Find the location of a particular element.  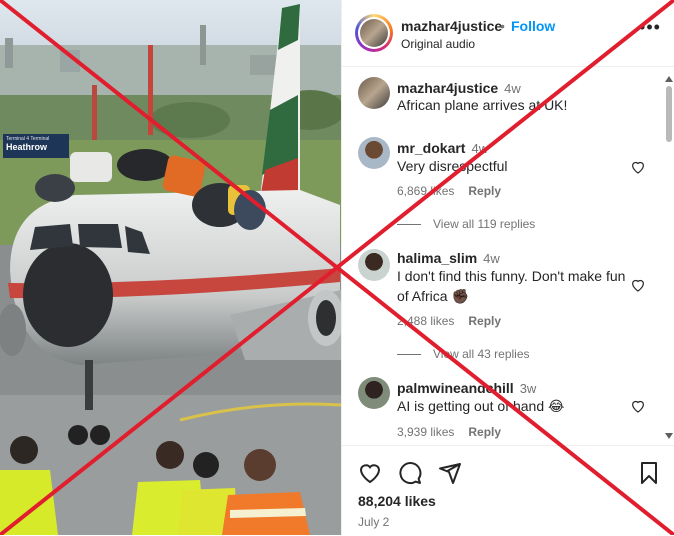

comment-text: Very disrespectful is located at coordinates (452, 166).